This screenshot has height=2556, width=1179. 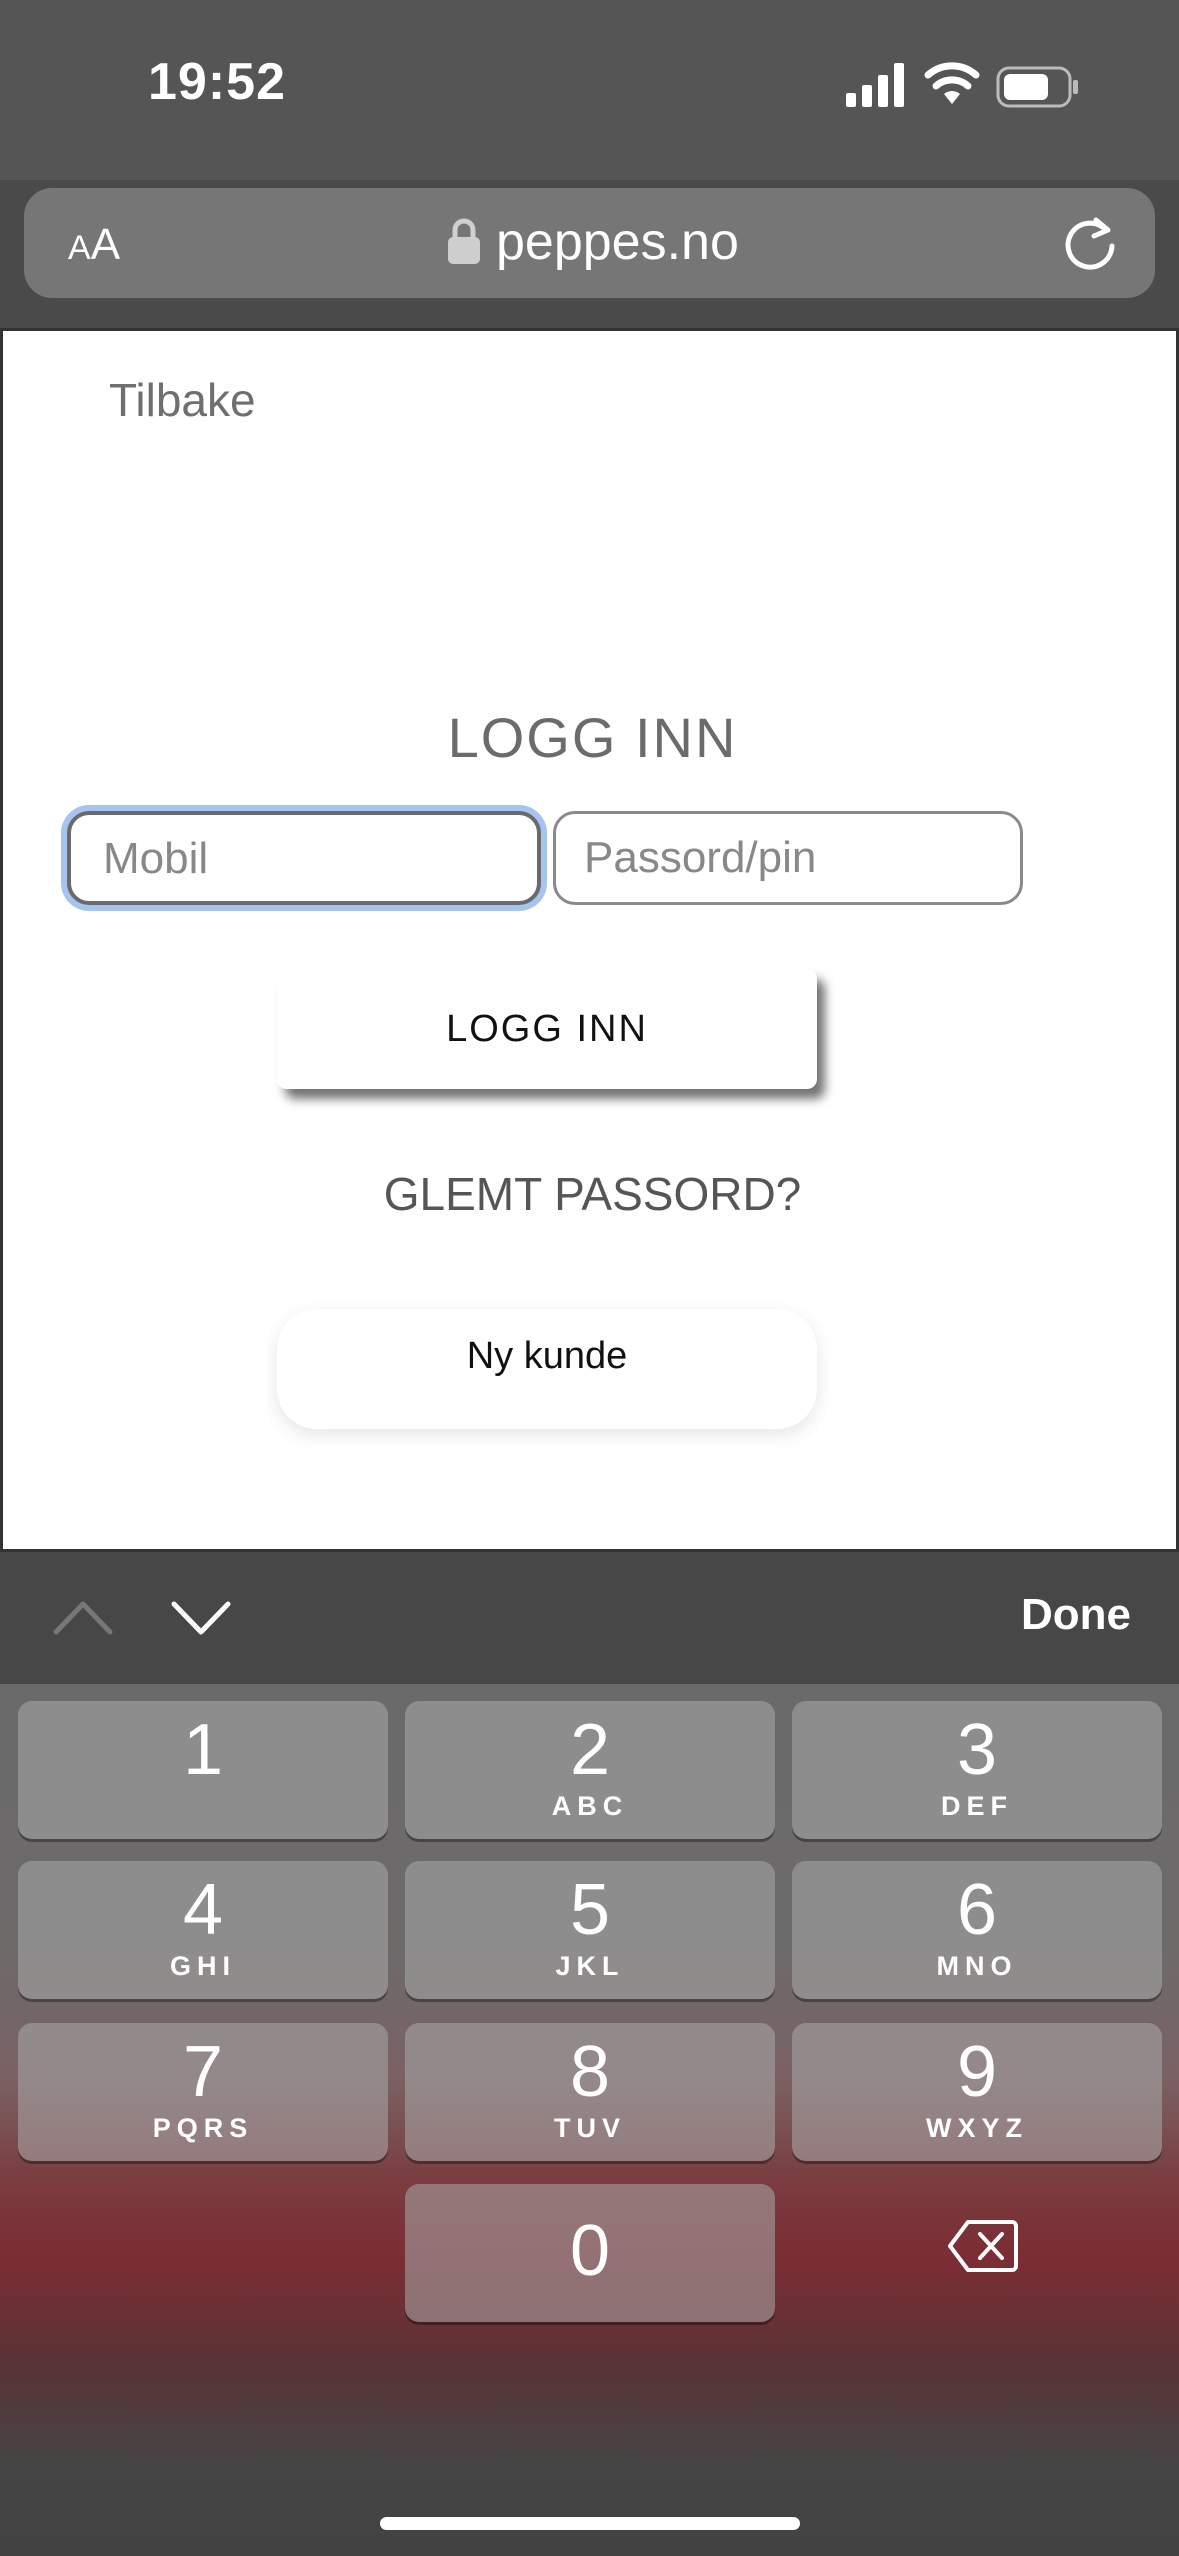 I want to click on aa-small-label: A, so click(x=79, y=248).